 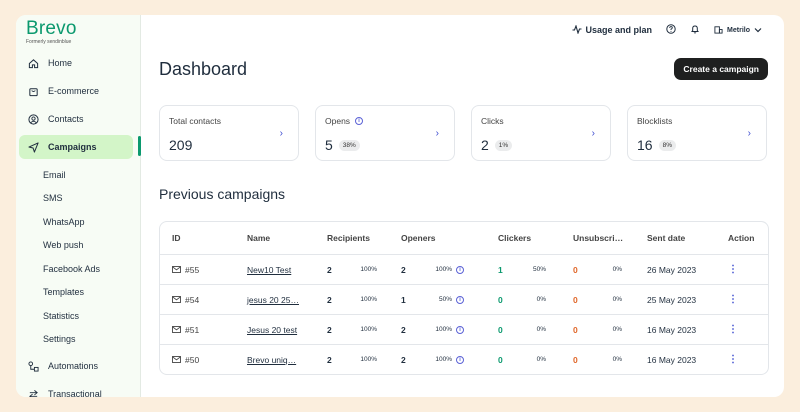 I want to click on campaign-id-cell: #55, so click(x=185, y=270).